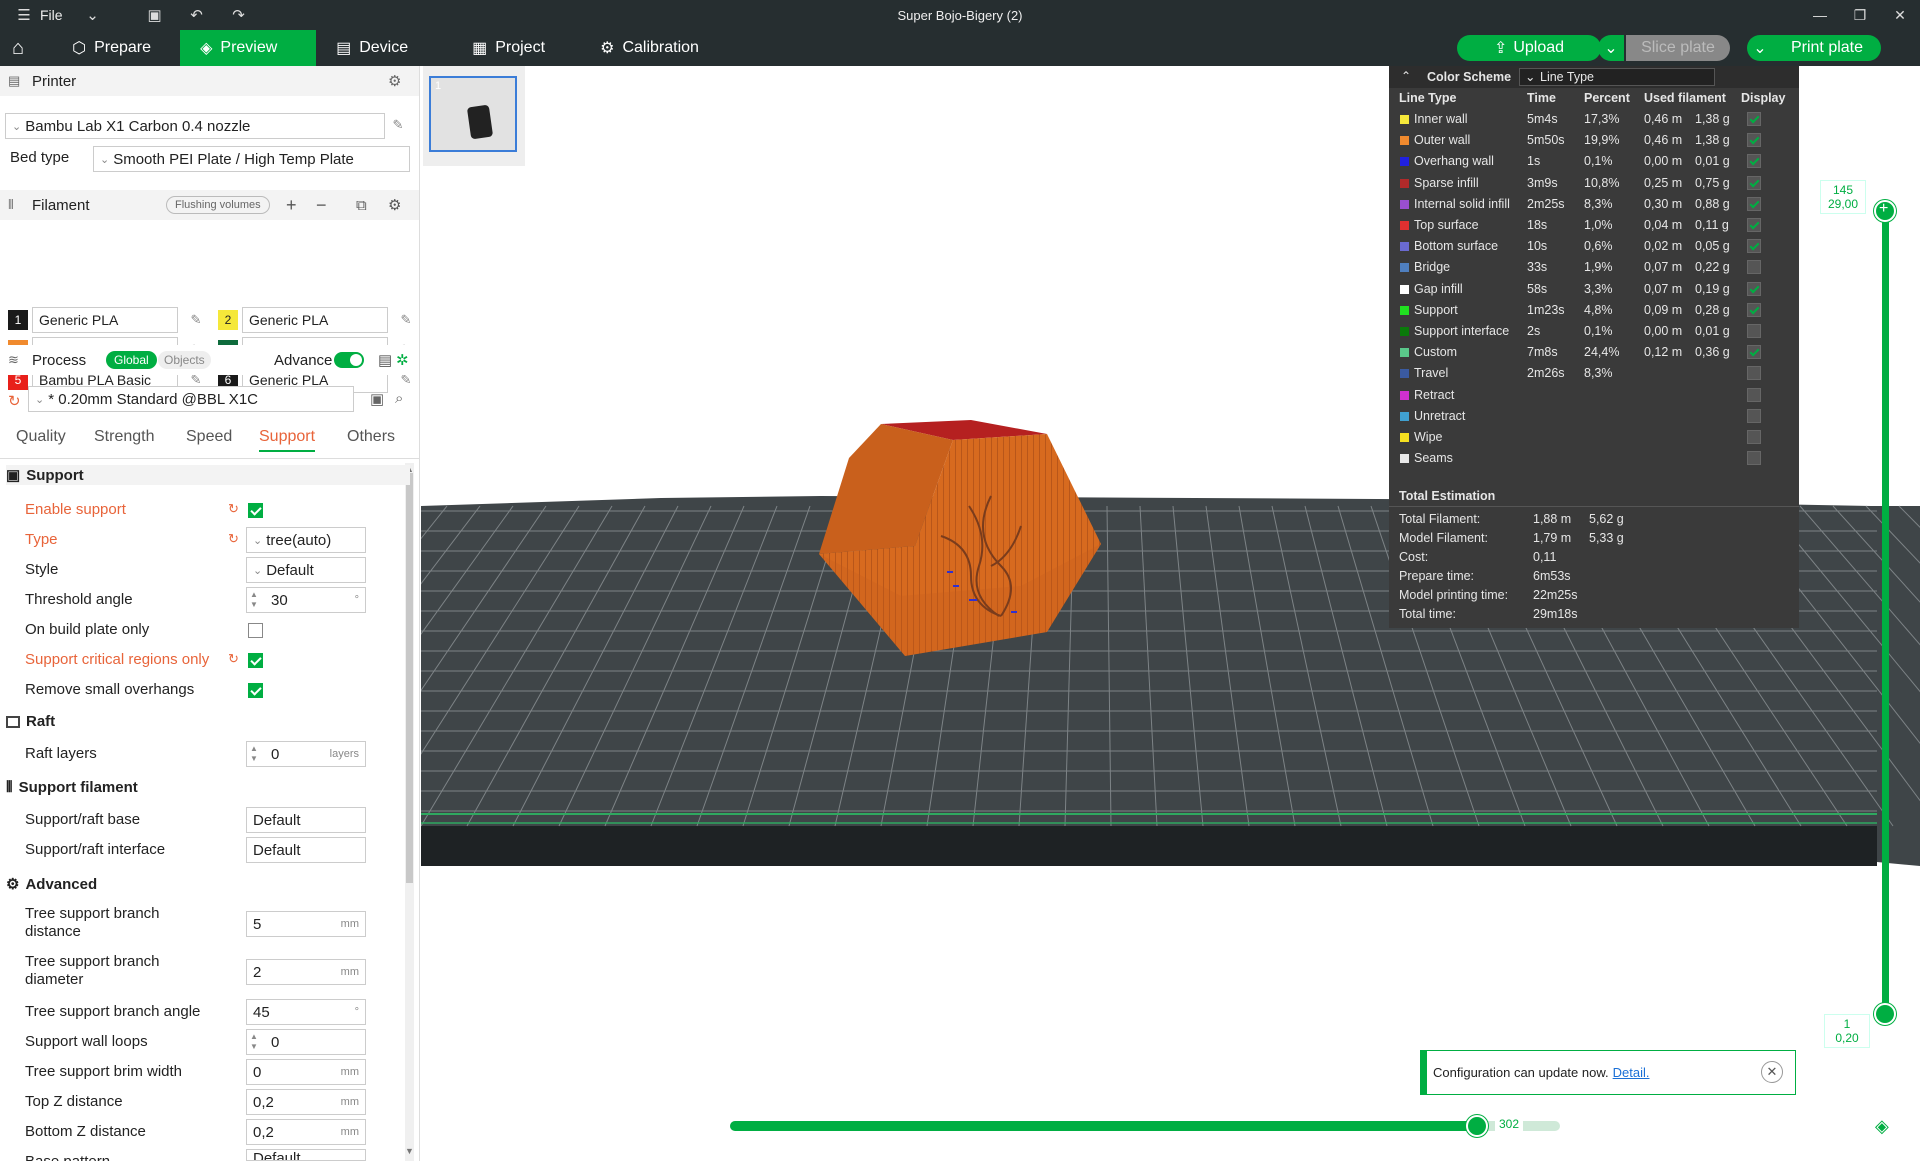 The width and height of the screenshot is (1920, 1161). Describe the element at coordinates (233, 659) in the screenshot. I see `reset-critical-regions-icon: ↻` at that location.